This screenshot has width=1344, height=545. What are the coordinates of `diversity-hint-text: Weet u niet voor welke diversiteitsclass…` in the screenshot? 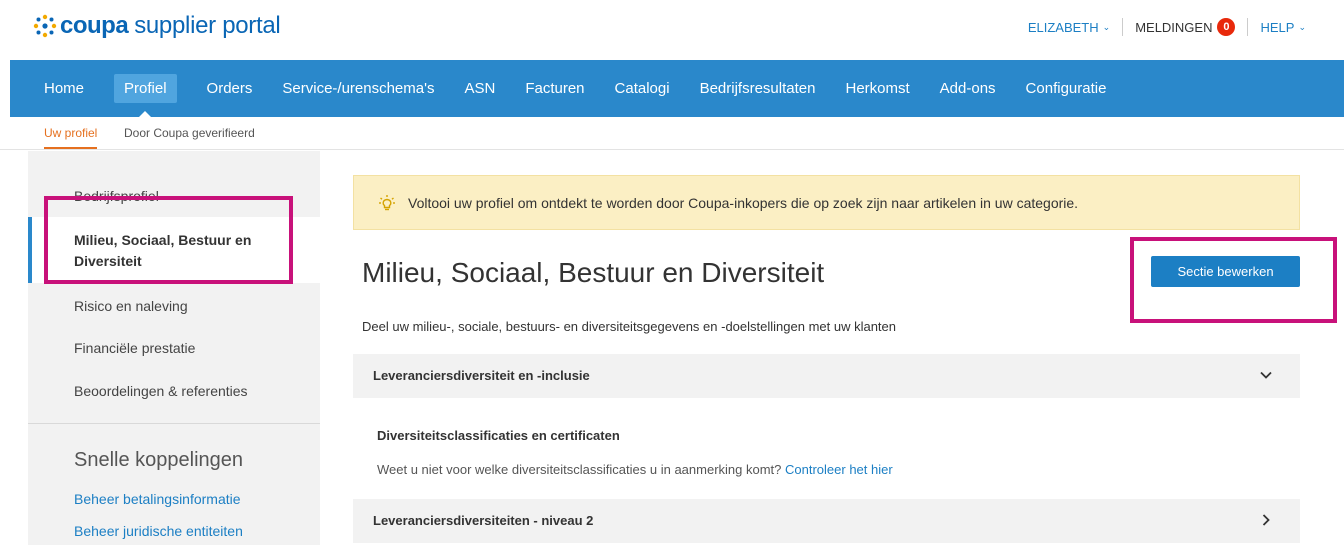 It's located at (579, 469).